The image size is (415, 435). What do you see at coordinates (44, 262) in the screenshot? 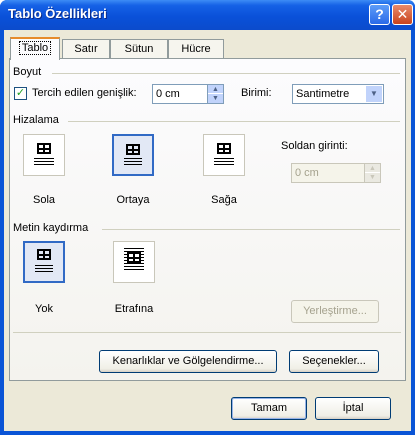
I see `wrap-none-button` at bounding box center [44, 262].